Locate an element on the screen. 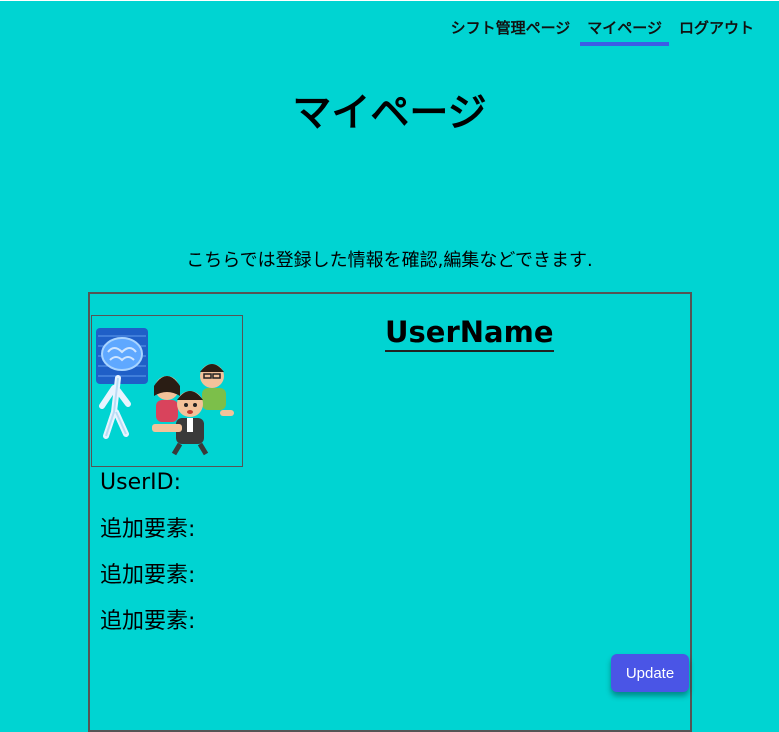  top-border is located at coordinates (389, 0).